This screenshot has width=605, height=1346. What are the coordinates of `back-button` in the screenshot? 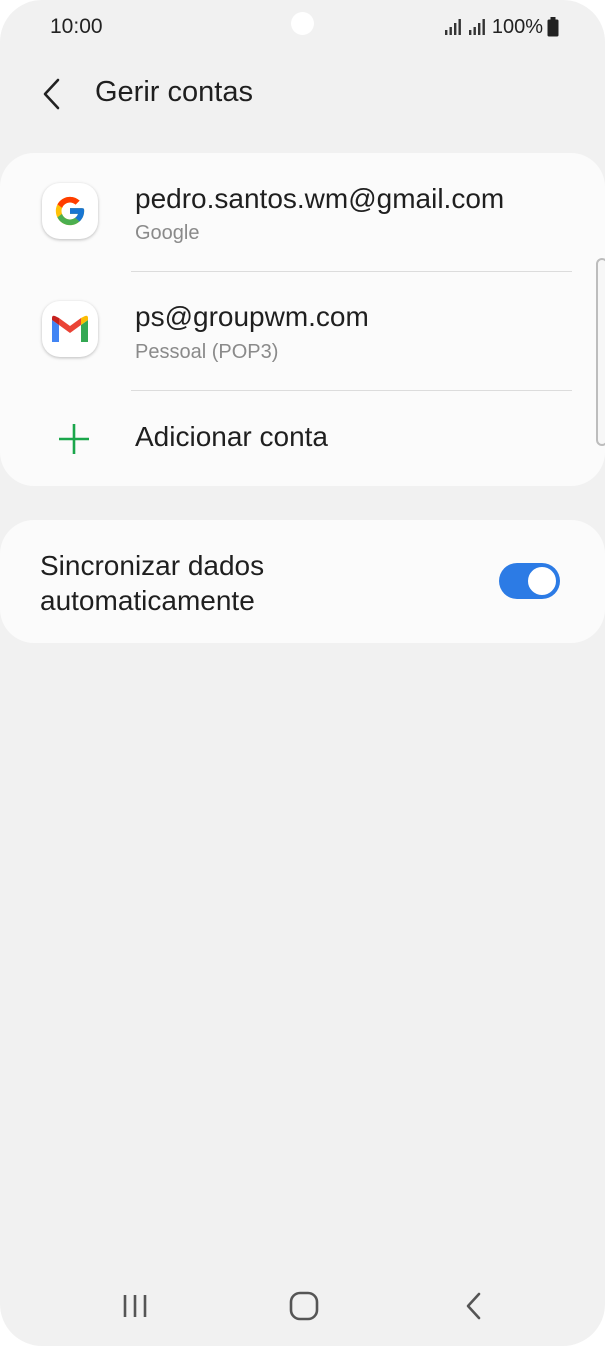 It's located at (52, 94).